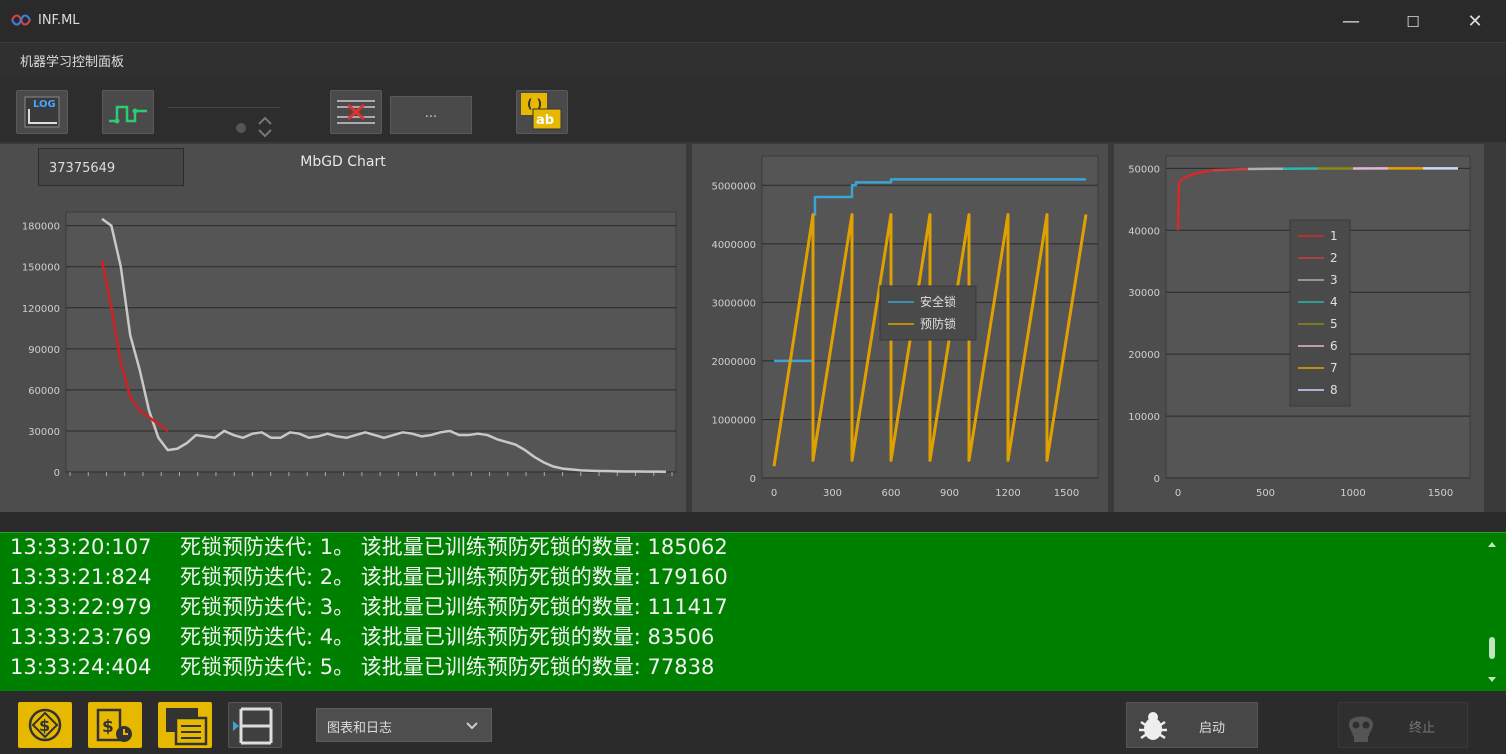 The height and width of the screenshot is (754, 1506). I want to click on spinner-indicator, so click(241, 128).